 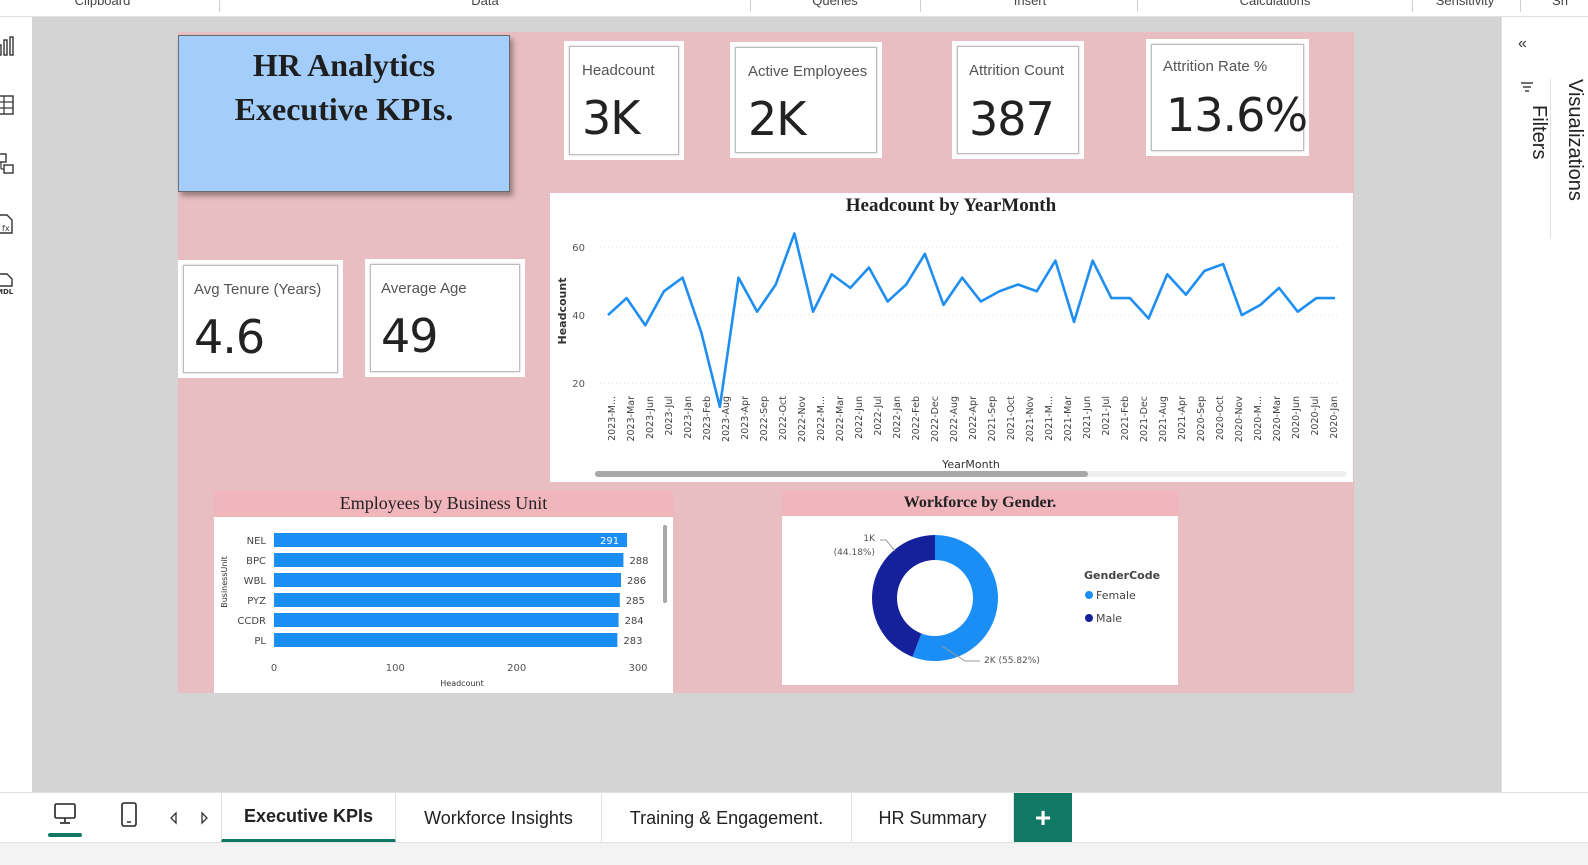 What do you see at coordinates (840, 419) in the screenshot?
I see `x-tick-label: 2022-Mar` at bounding box center [840, 419].